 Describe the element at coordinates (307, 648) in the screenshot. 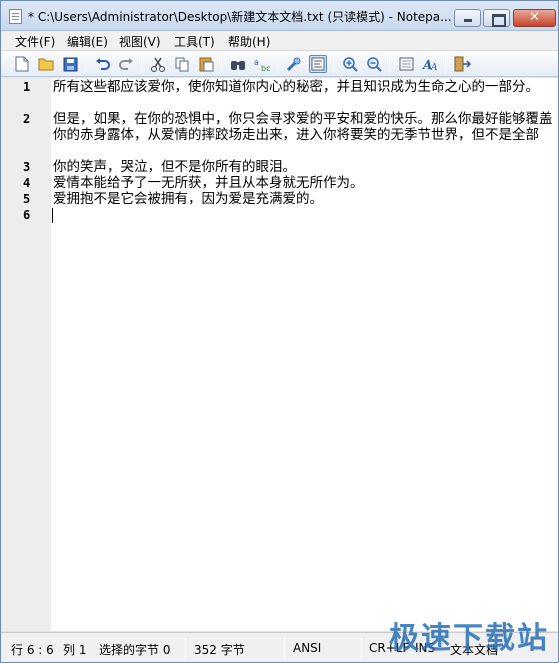

I see `status-encoding: ANSI` at that location.